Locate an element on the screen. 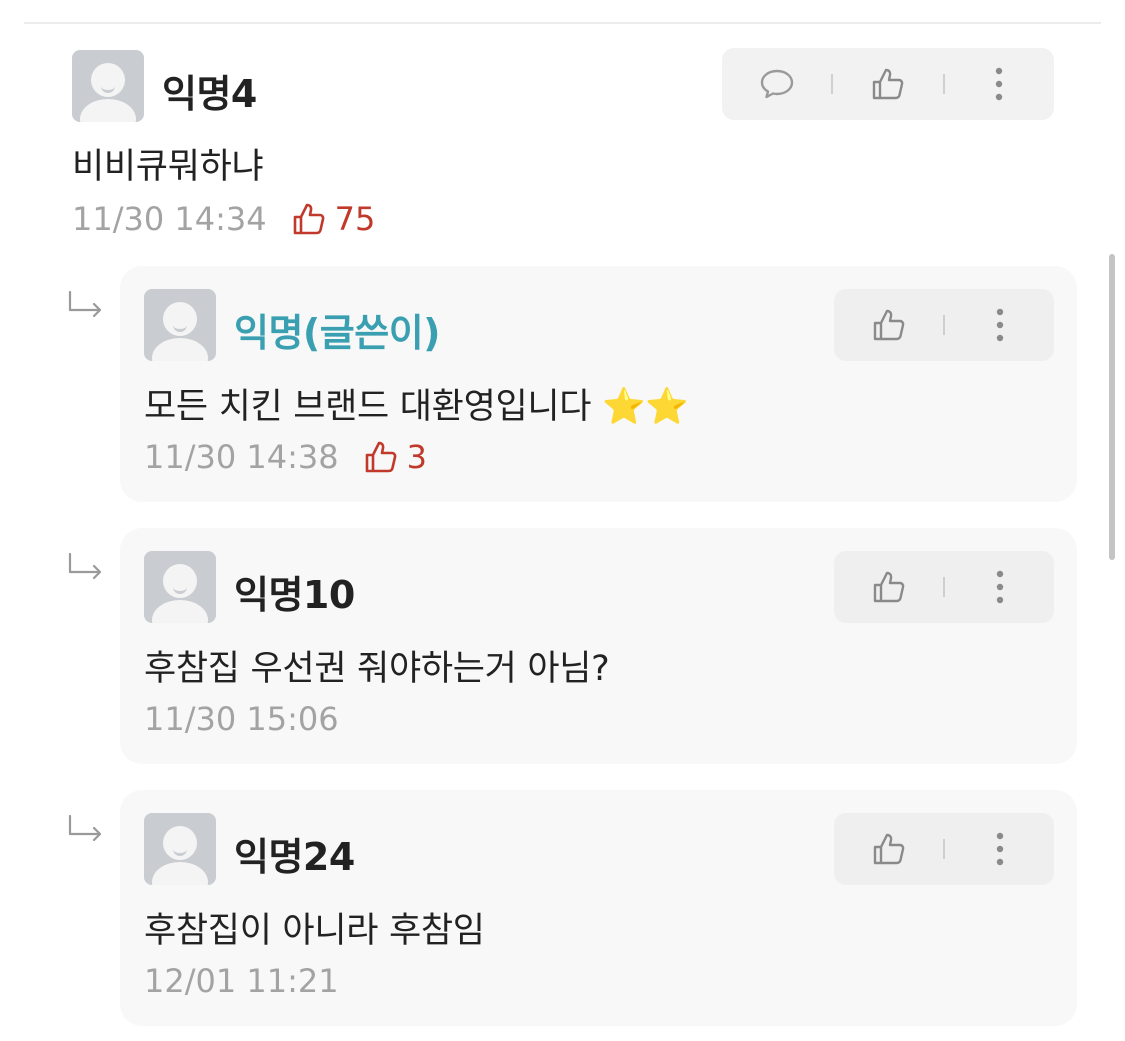 The width and height of the screenshot is (1125, 1041). like-count: 3 is located at coordinates (395, 457).